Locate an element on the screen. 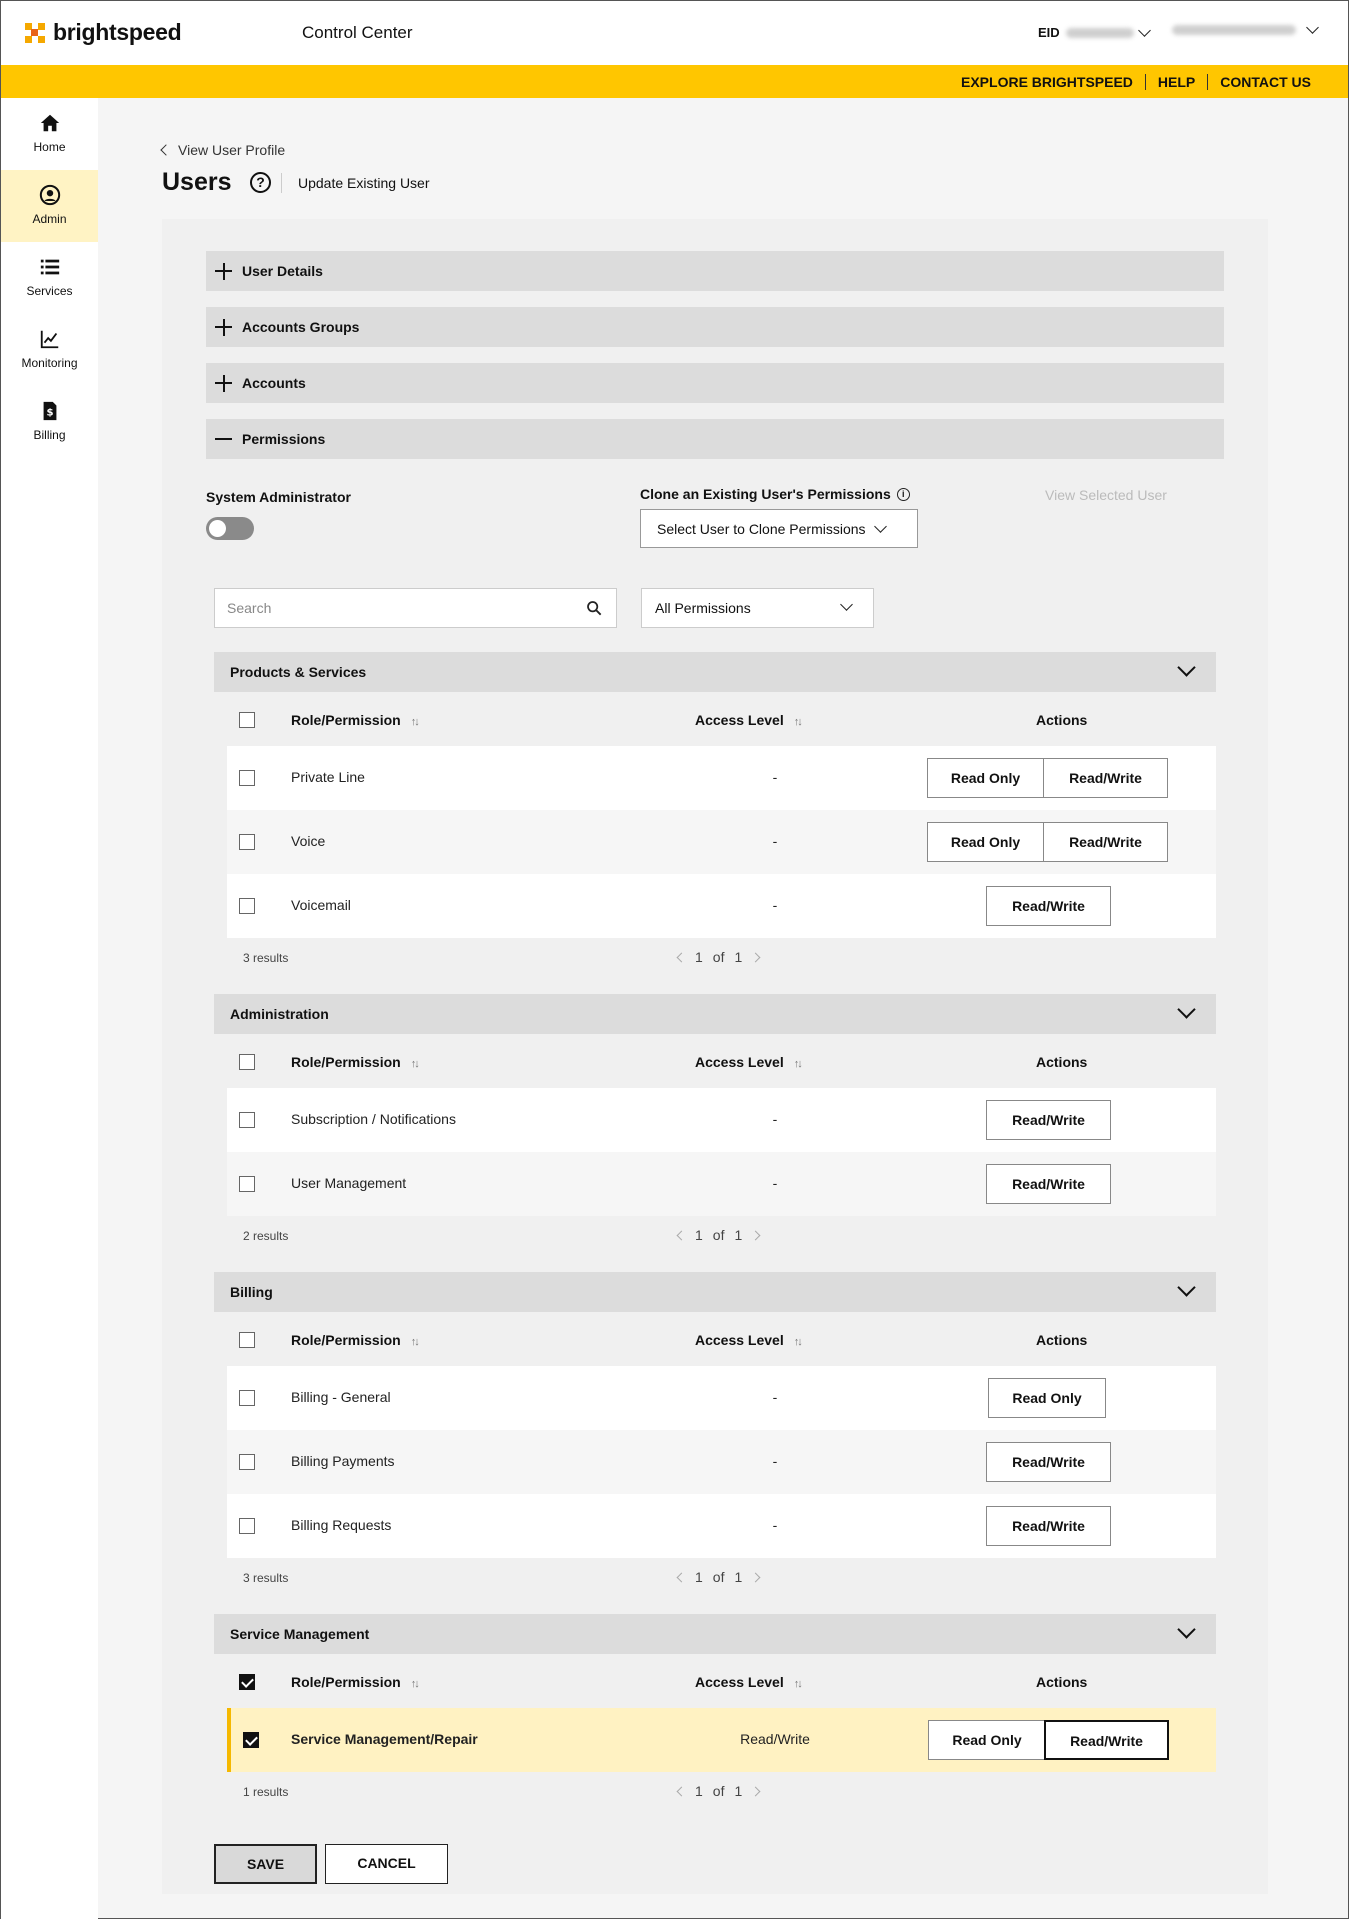 Image resolution: width=1349 pixels, height=1919 pixels. table-footer: 1 results 1 of 1 is located at coordinates (721, 1792).